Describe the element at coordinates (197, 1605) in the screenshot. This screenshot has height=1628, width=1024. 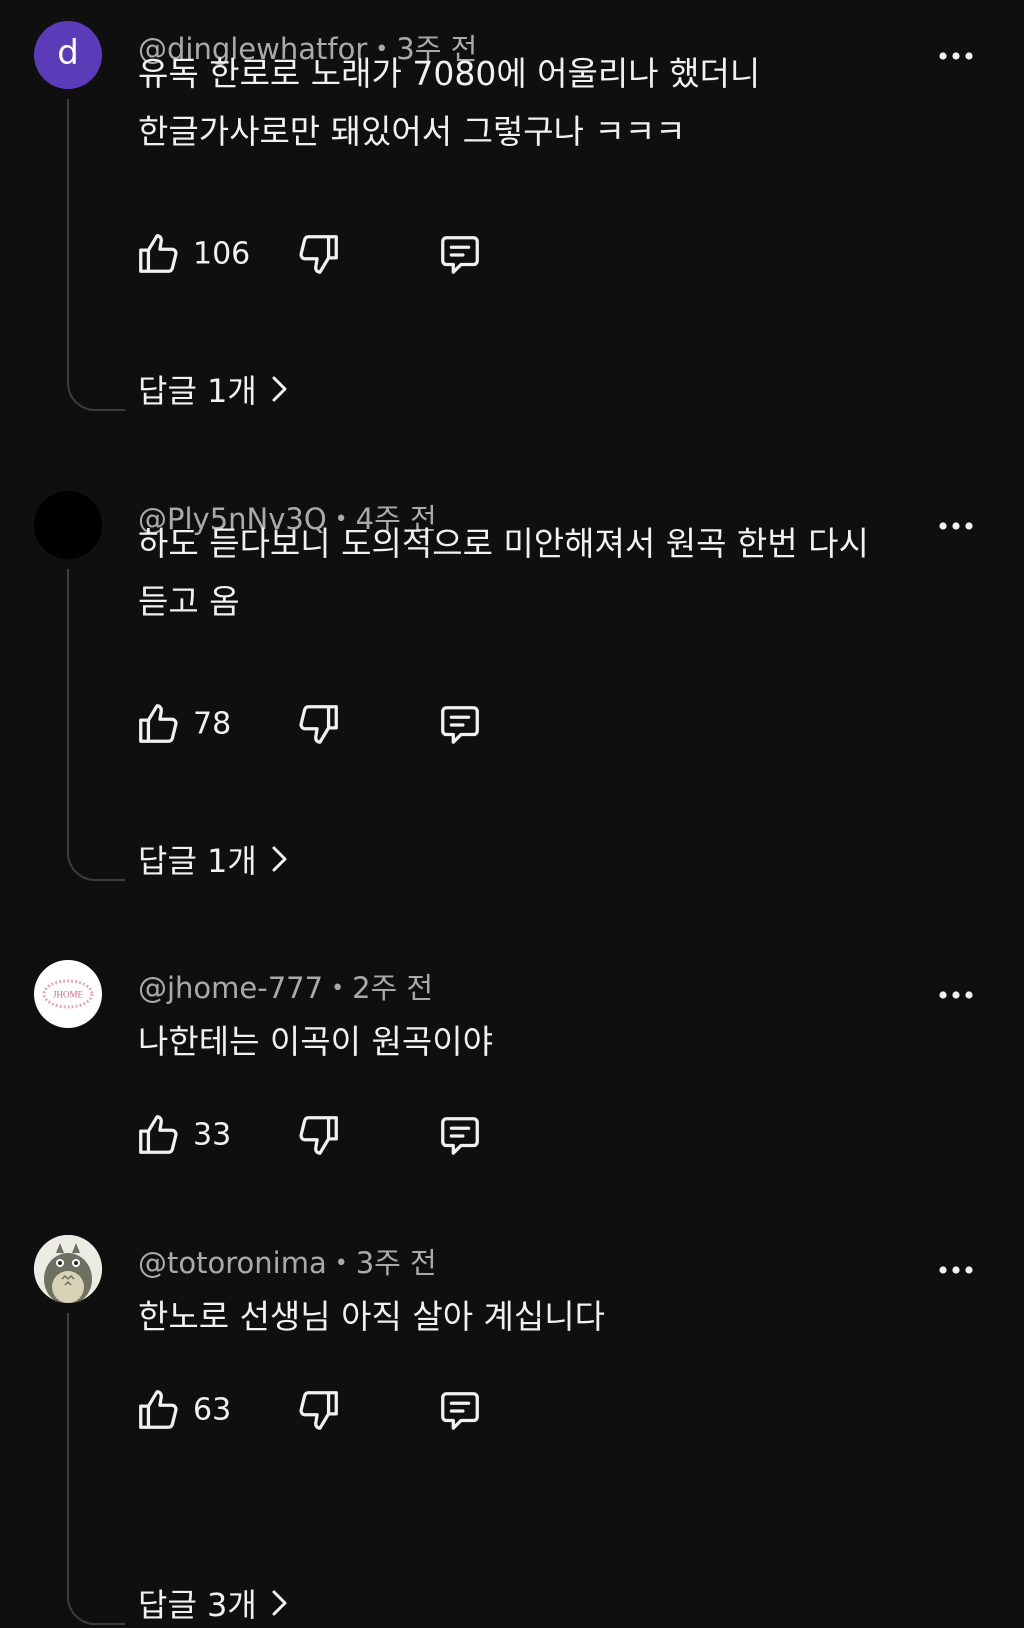
I see `replies-label: 답글 3개` at that location.